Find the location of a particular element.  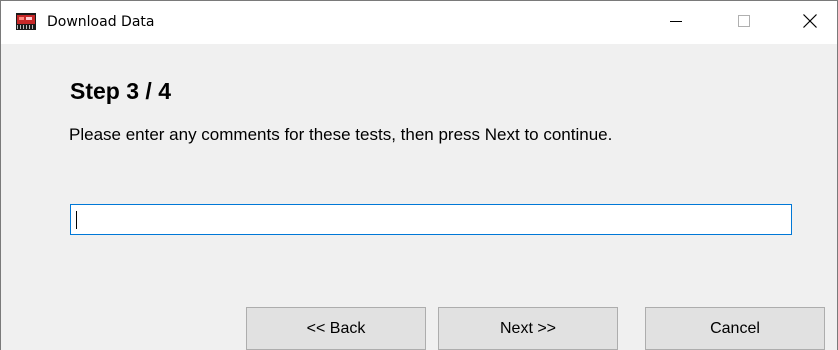

window-title: Download Data is located at coordinates (101, 22).